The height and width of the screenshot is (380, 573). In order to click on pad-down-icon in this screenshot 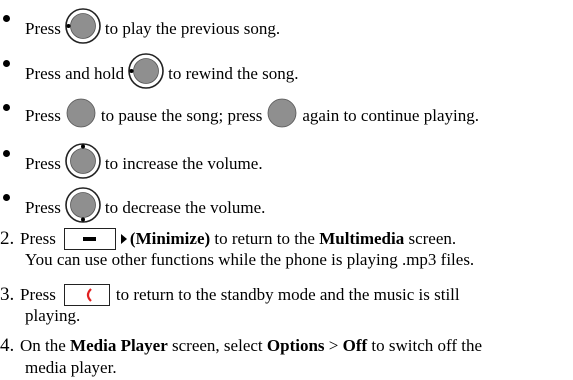, I will do `click(83, 207)`.